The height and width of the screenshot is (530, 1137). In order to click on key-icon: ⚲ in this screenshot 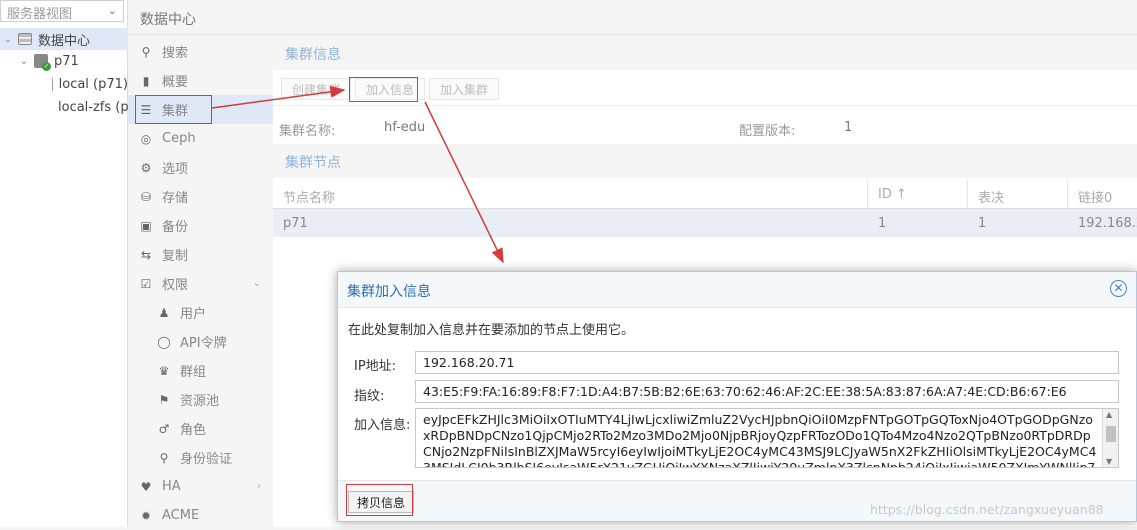, I will do `click(164, 457)`.